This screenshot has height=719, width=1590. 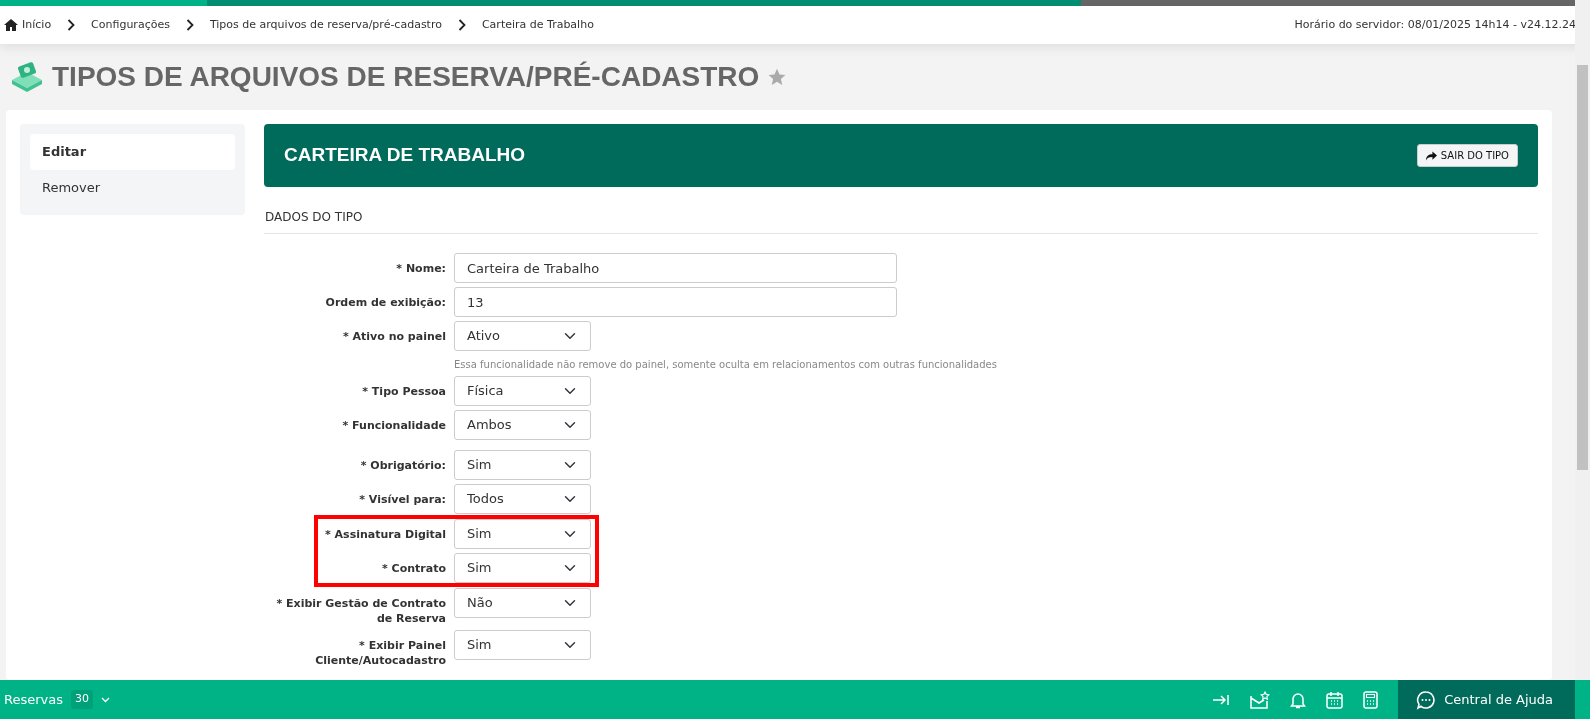 I want to click on field-label: * Obrigatório:, so click(x=402, y=466).